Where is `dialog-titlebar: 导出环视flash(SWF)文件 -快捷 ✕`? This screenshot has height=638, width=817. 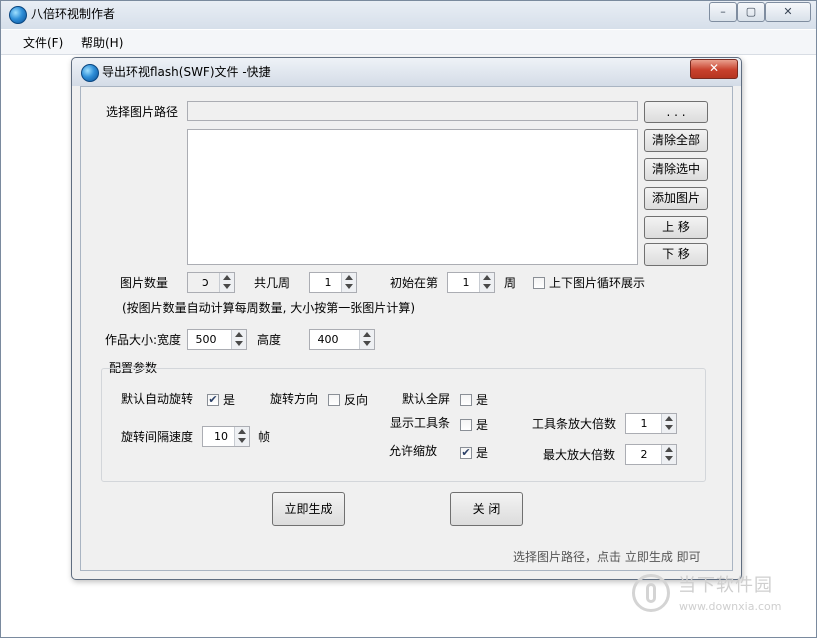 dialog-titlebar: 导出环视flash(SWF)文件 -快捷 ✕ is located at coordinates (406, 72).